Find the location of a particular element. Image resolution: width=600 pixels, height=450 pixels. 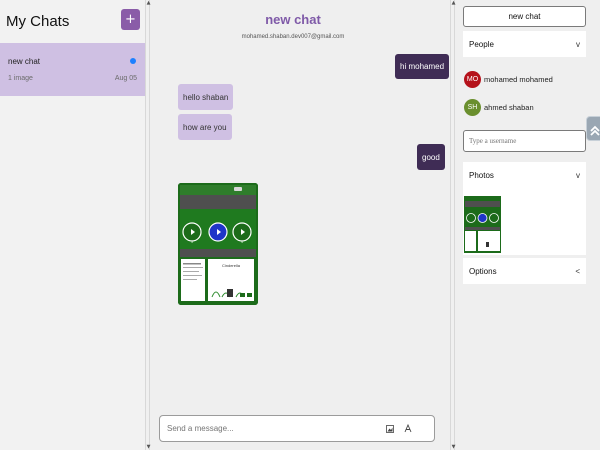

scroll-down-arrow-icon: ▼ is located at coordinates (453, 447).